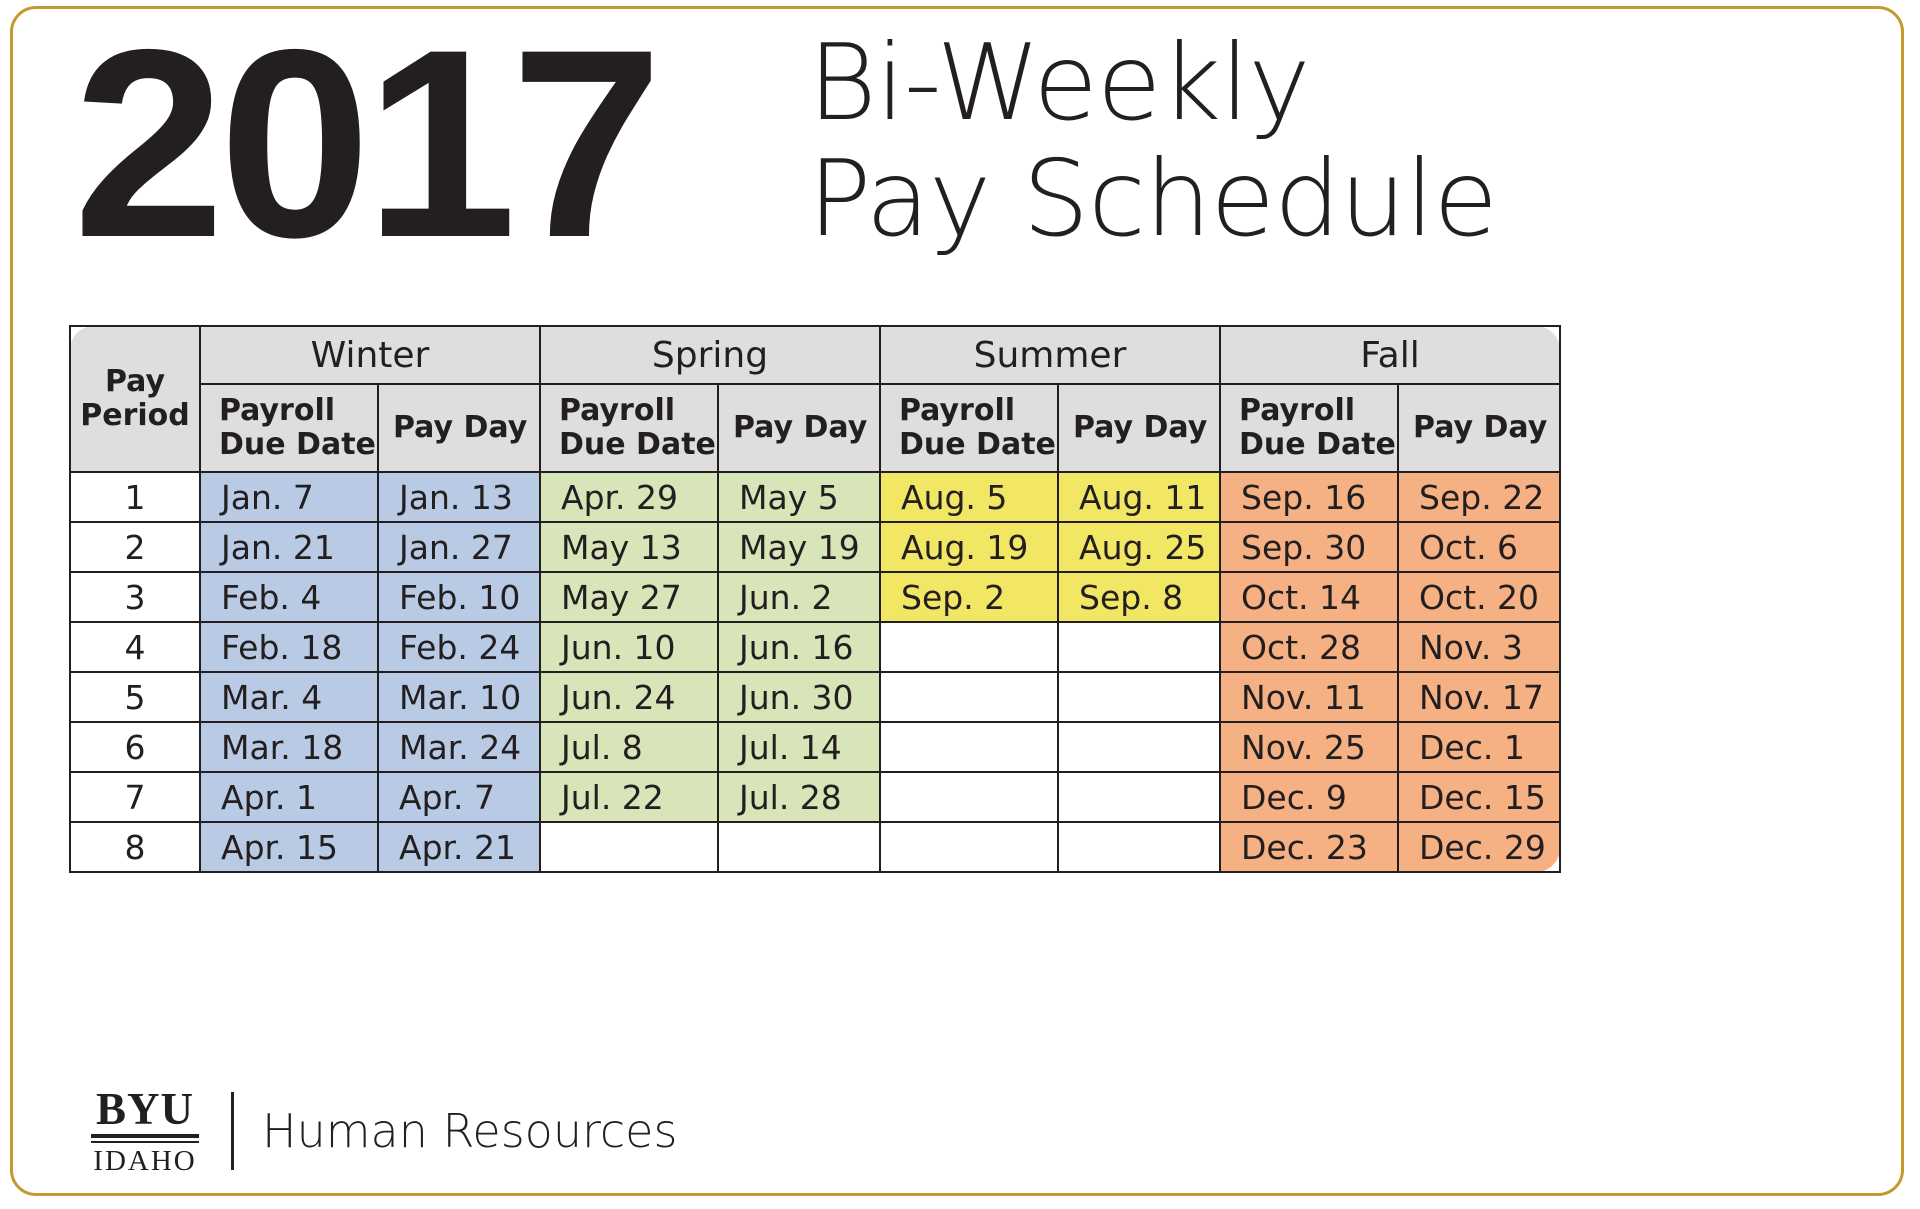 The image size is (1920, 1209). Describe the element at coordinates (145, 1138) in the screenshot. I see `logo-rule` at that location.